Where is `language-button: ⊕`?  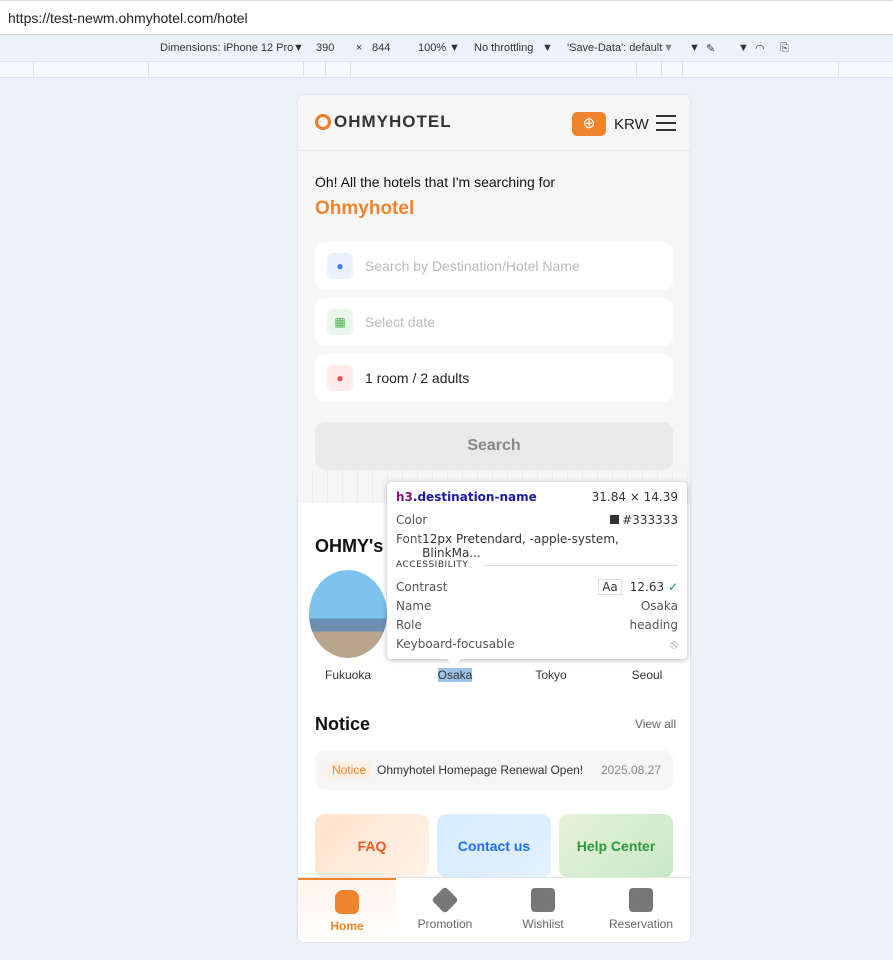 language-button: ⊕ is located at coordinates (589, 124).